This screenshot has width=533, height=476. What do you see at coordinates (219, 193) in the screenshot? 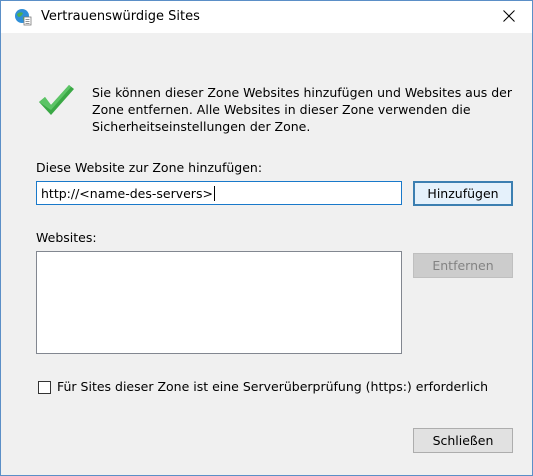
I see `website-url-input: http://<name-des-servers>` at bounding box center [219, 193].